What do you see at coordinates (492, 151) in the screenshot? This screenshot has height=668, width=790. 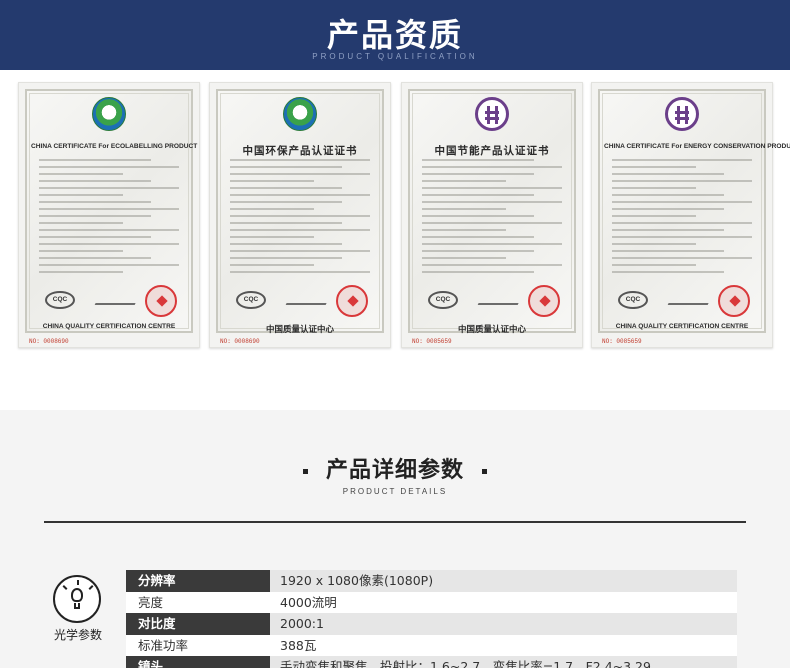 I see `certificate-heading: 中国节能产品认证证书` at bounding box center [492, 151].